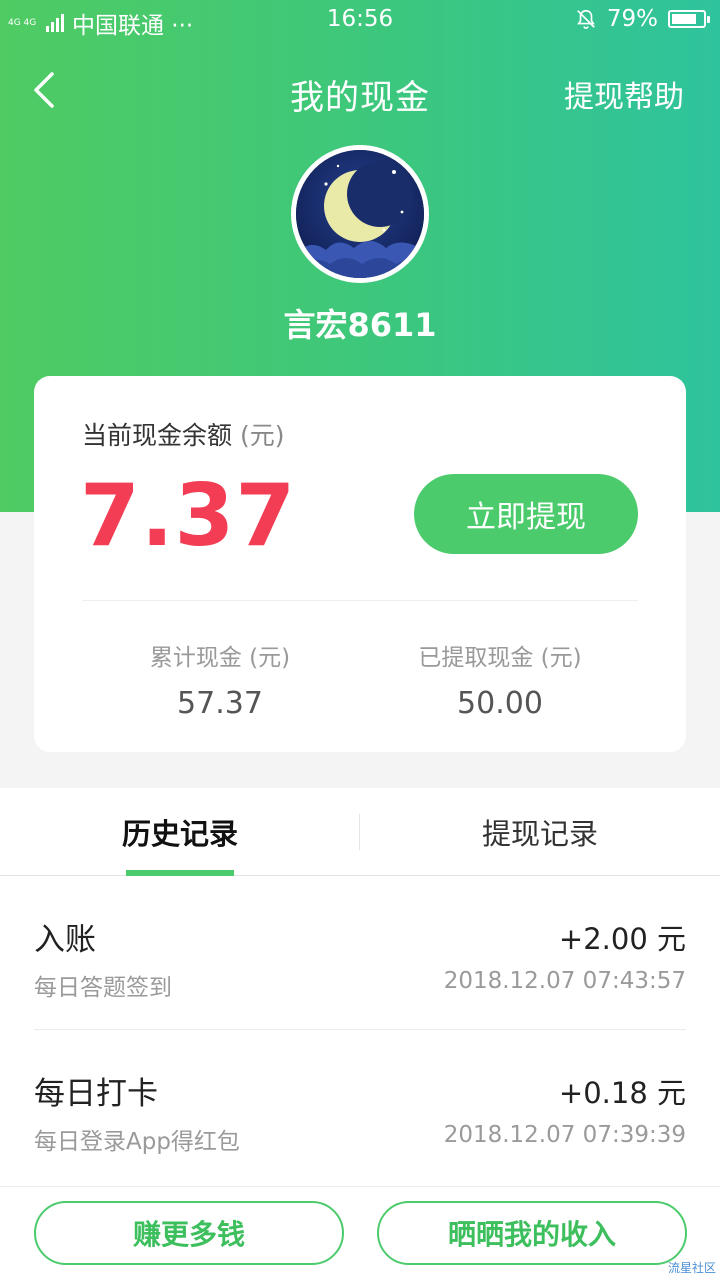 This screenshot has height=1280, width=720. Describe the element at coordinates (220, 703) in the screenshot. I see `total-cash-value: 57.37` at that location.